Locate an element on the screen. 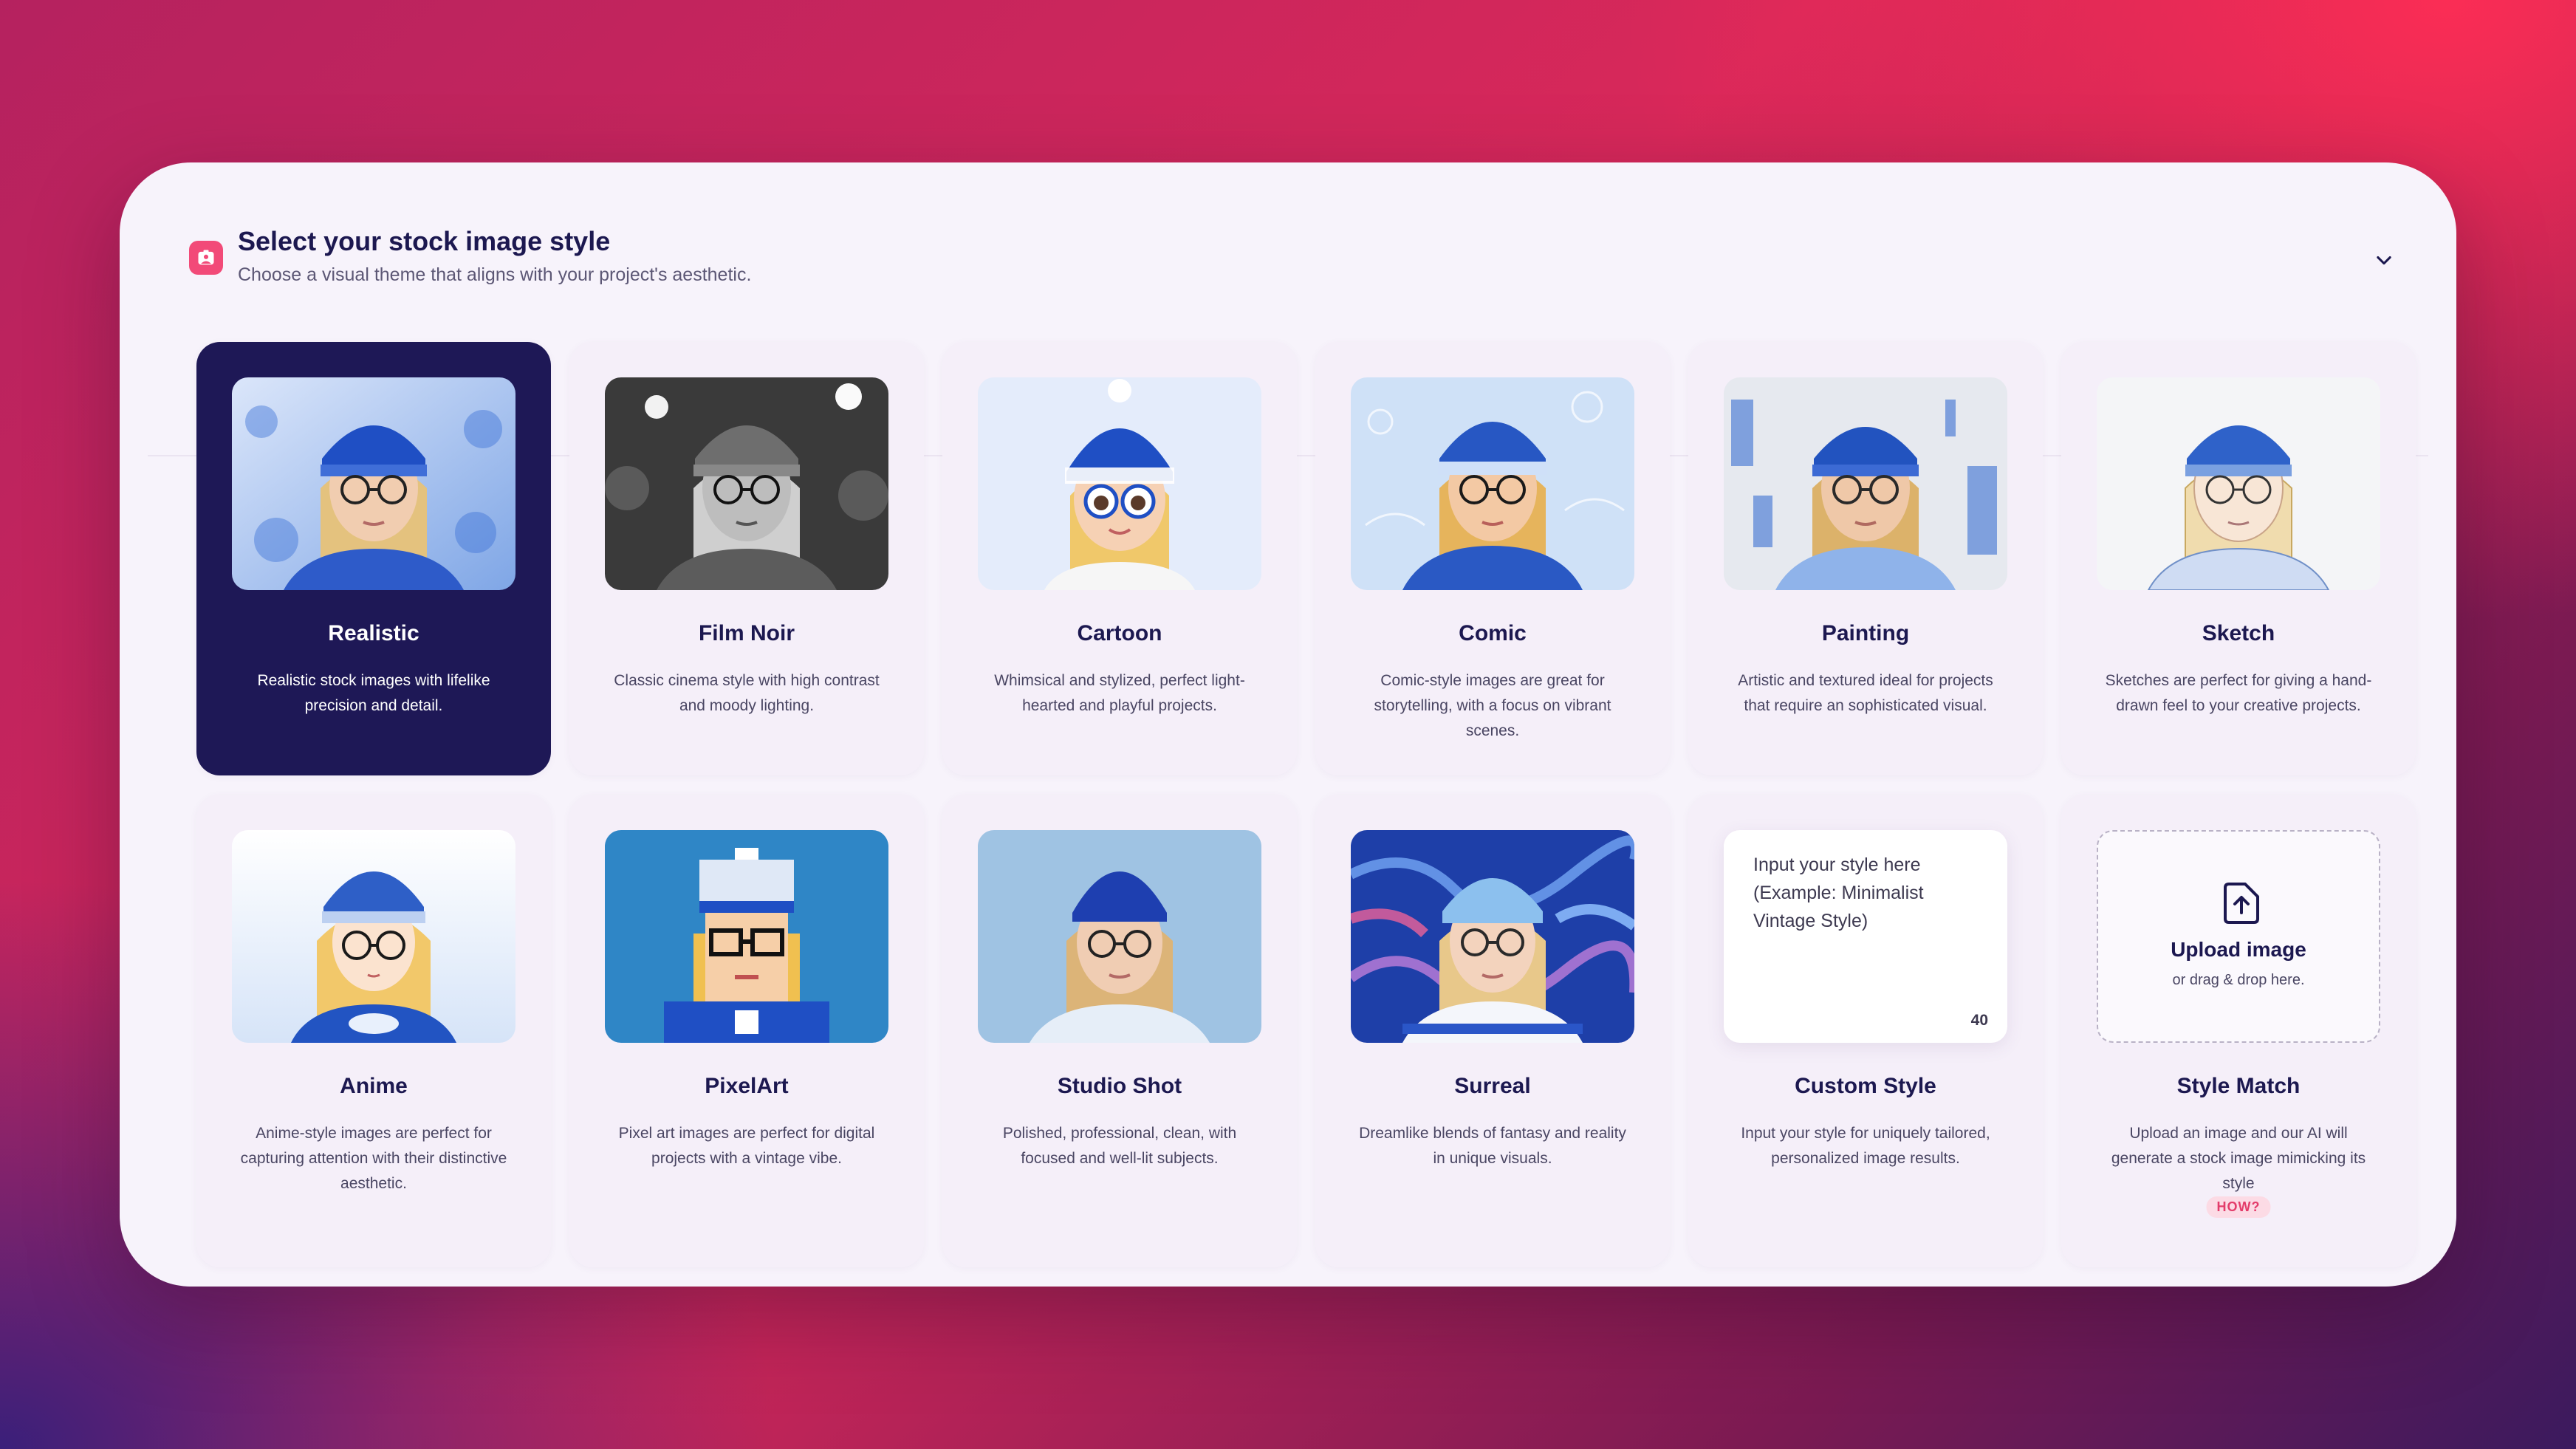 The width and height of the screenshot is (2576, 1449). style-card-title: Realistic is located at coordinates (373, 633).